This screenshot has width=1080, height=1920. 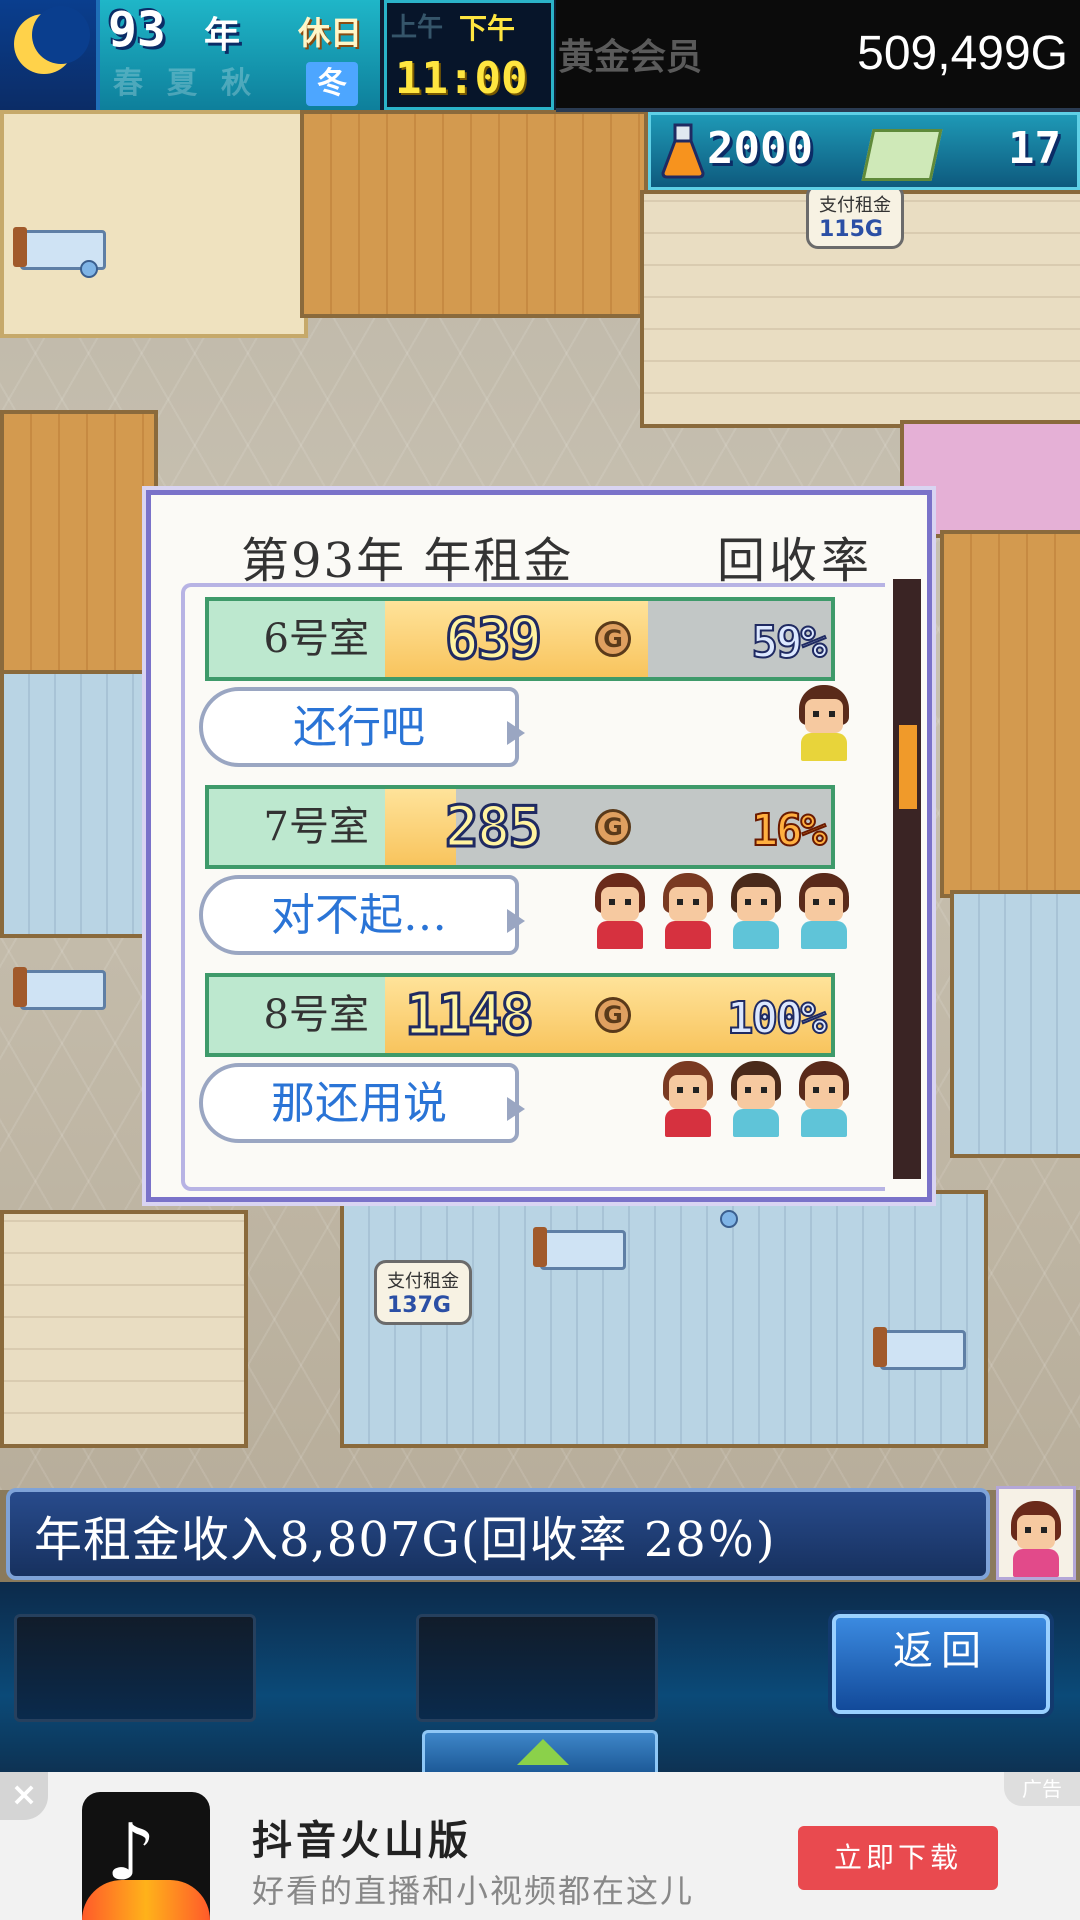 What do you see at coordinates (419, 1305) in the screenshot?
I see `rent-bubble-amount: 137G` at bounding box center [419, 1305].